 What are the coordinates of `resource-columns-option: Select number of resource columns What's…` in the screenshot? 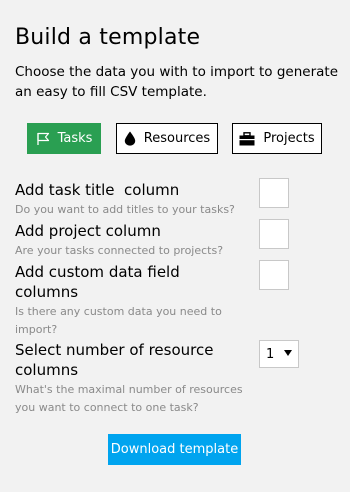 It's located at (130, 378).